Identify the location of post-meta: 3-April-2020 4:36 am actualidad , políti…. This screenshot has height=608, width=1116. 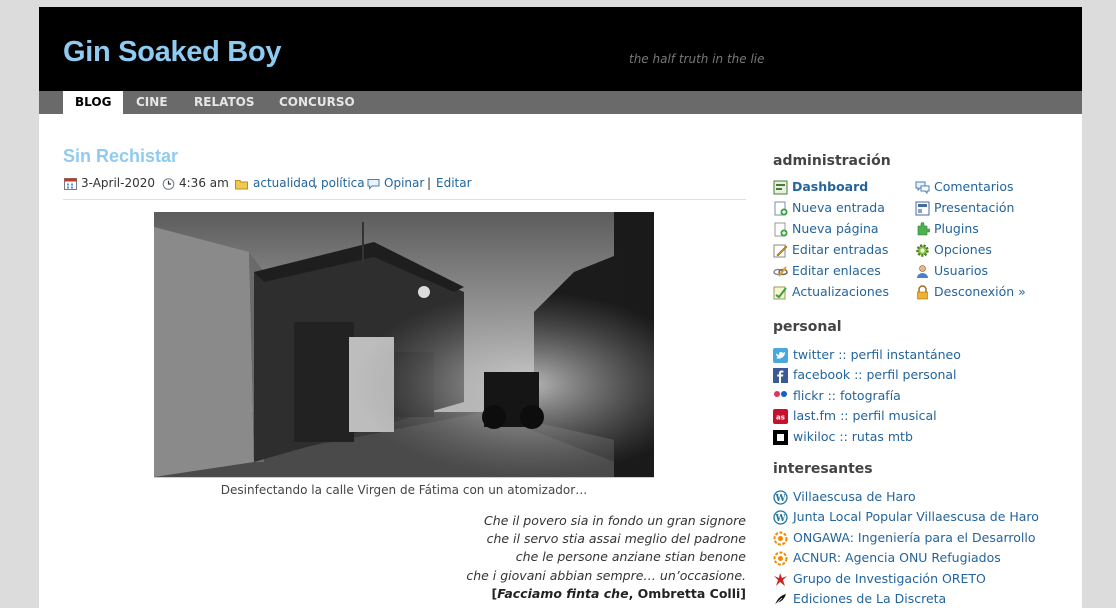
(404, 187).